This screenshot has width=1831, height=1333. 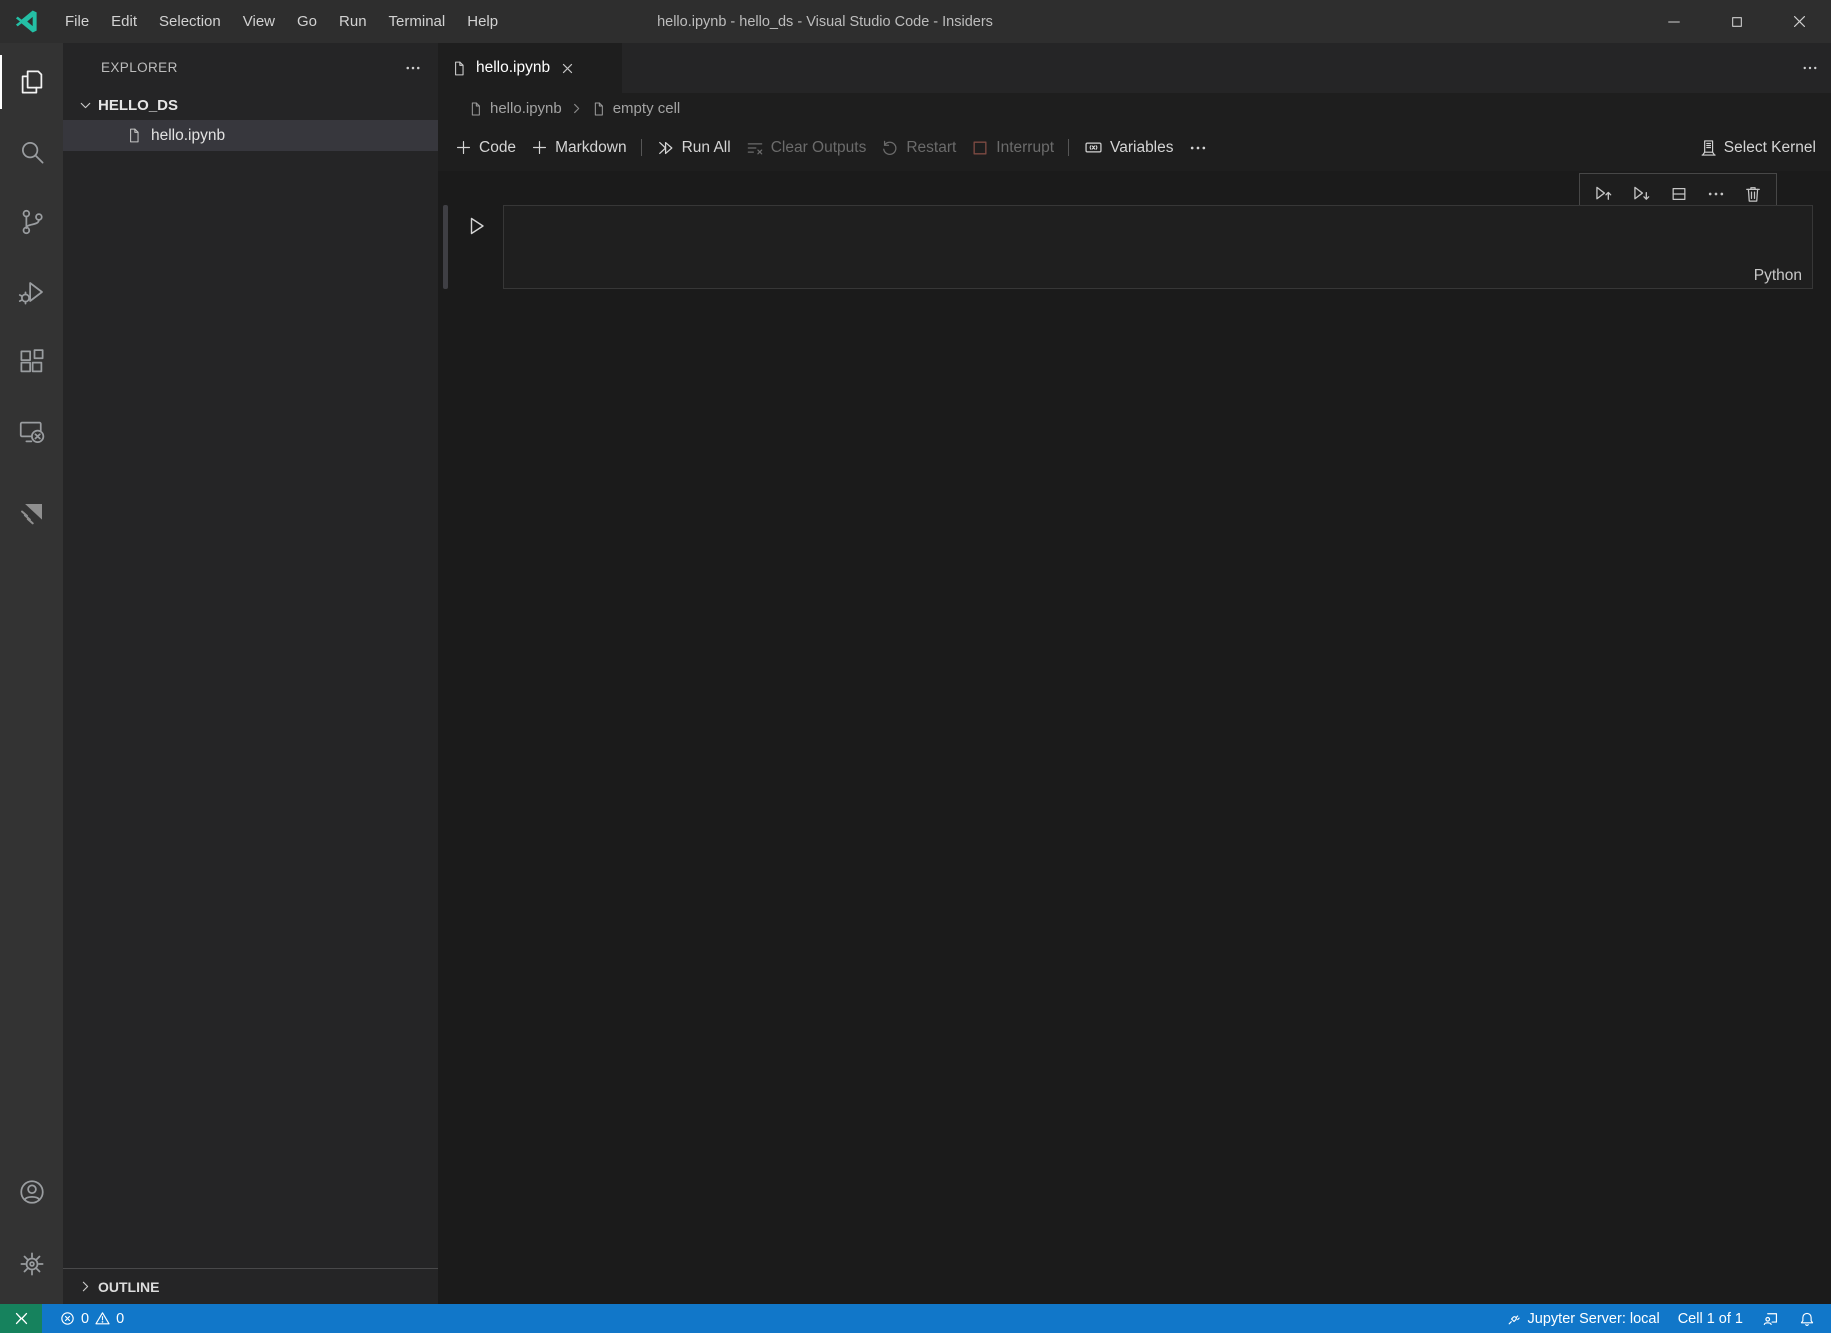 What do you see at coordinates (915, 1318) in the screenshot?
I see `status-bar: 0 0 Jupyter Server: local Cell 1 of 1` at bounding box center [915, 1318].